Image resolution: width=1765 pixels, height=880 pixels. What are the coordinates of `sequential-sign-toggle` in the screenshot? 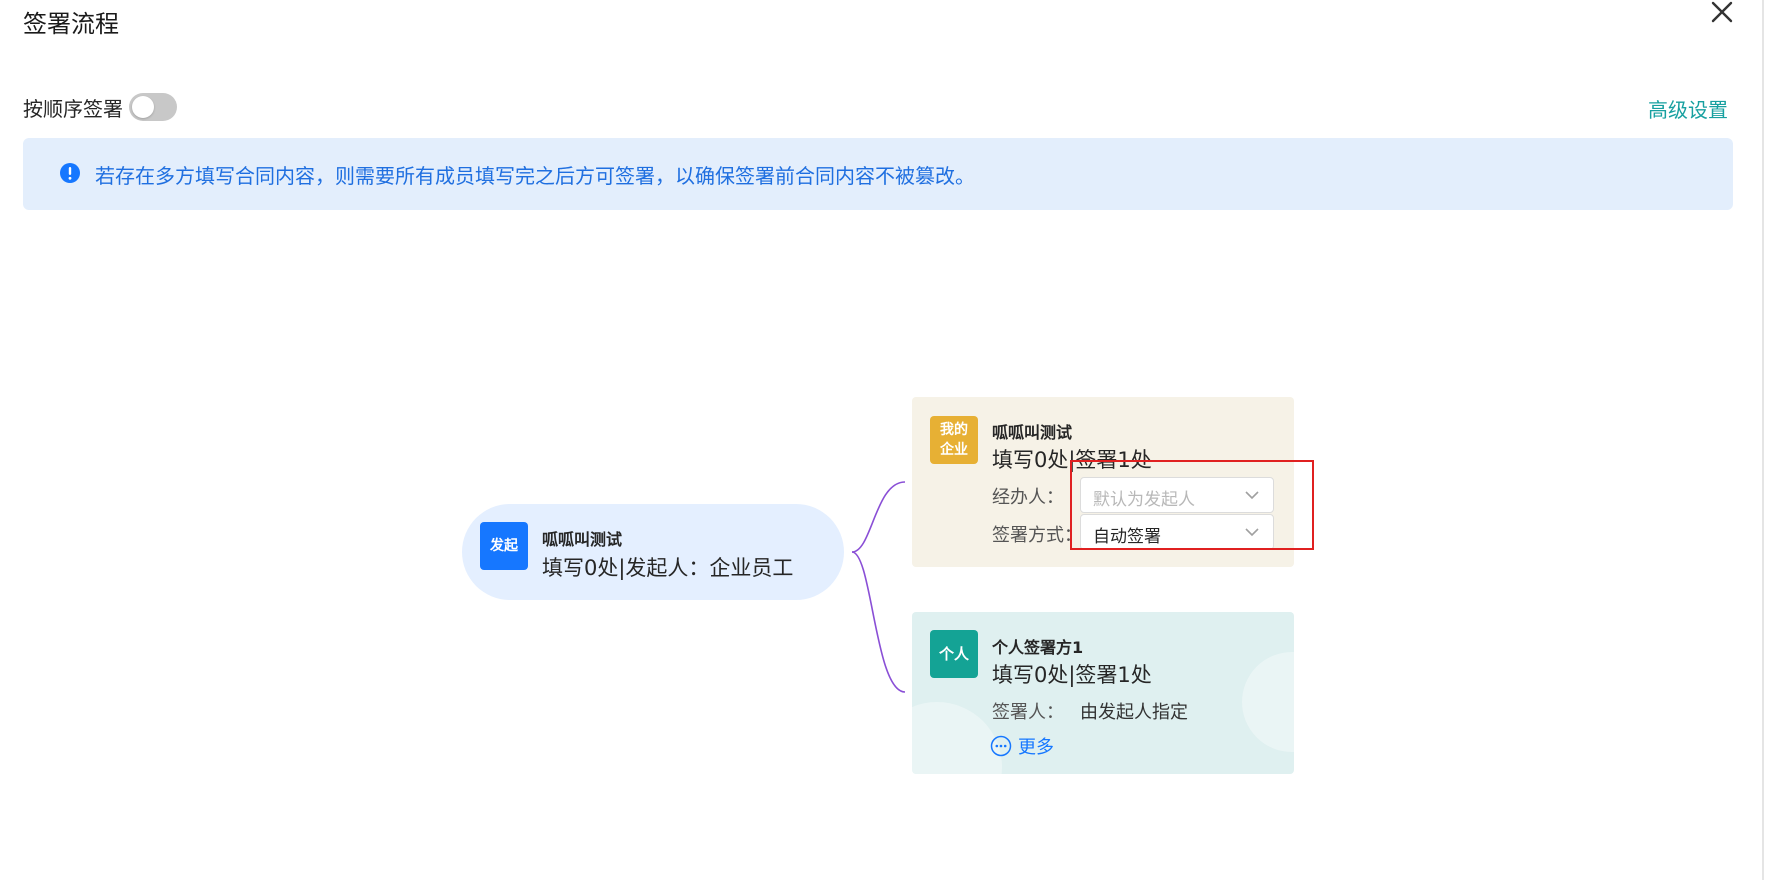 It's located at (153, 107).